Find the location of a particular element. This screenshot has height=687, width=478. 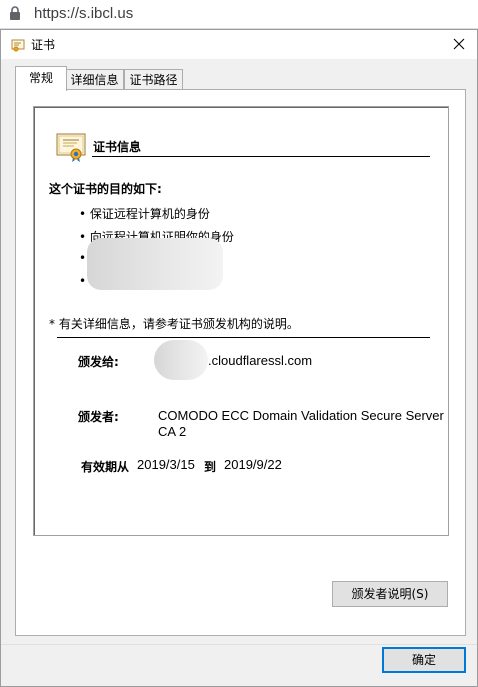

valid-from-value: 2019/3/15 is located at coordinates (166, 464).